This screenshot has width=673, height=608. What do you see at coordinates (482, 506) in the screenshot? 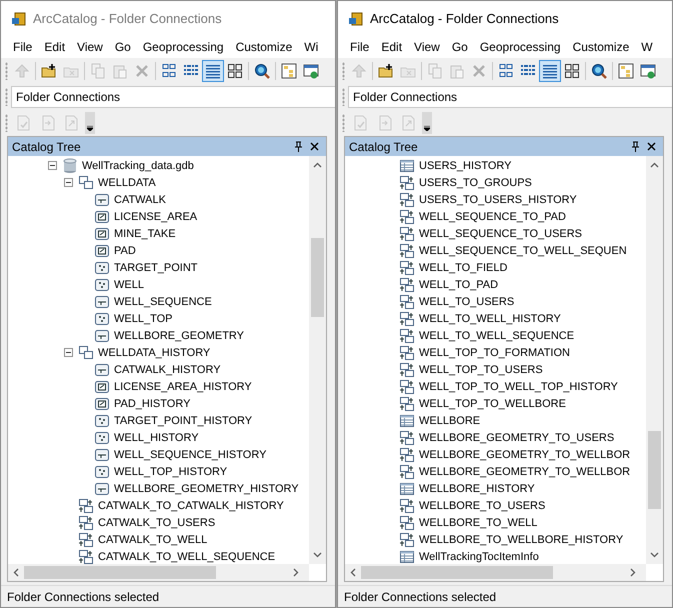
I see `tree-item: WELLBORE_TO_USERS` at bounding box center [482, 506].